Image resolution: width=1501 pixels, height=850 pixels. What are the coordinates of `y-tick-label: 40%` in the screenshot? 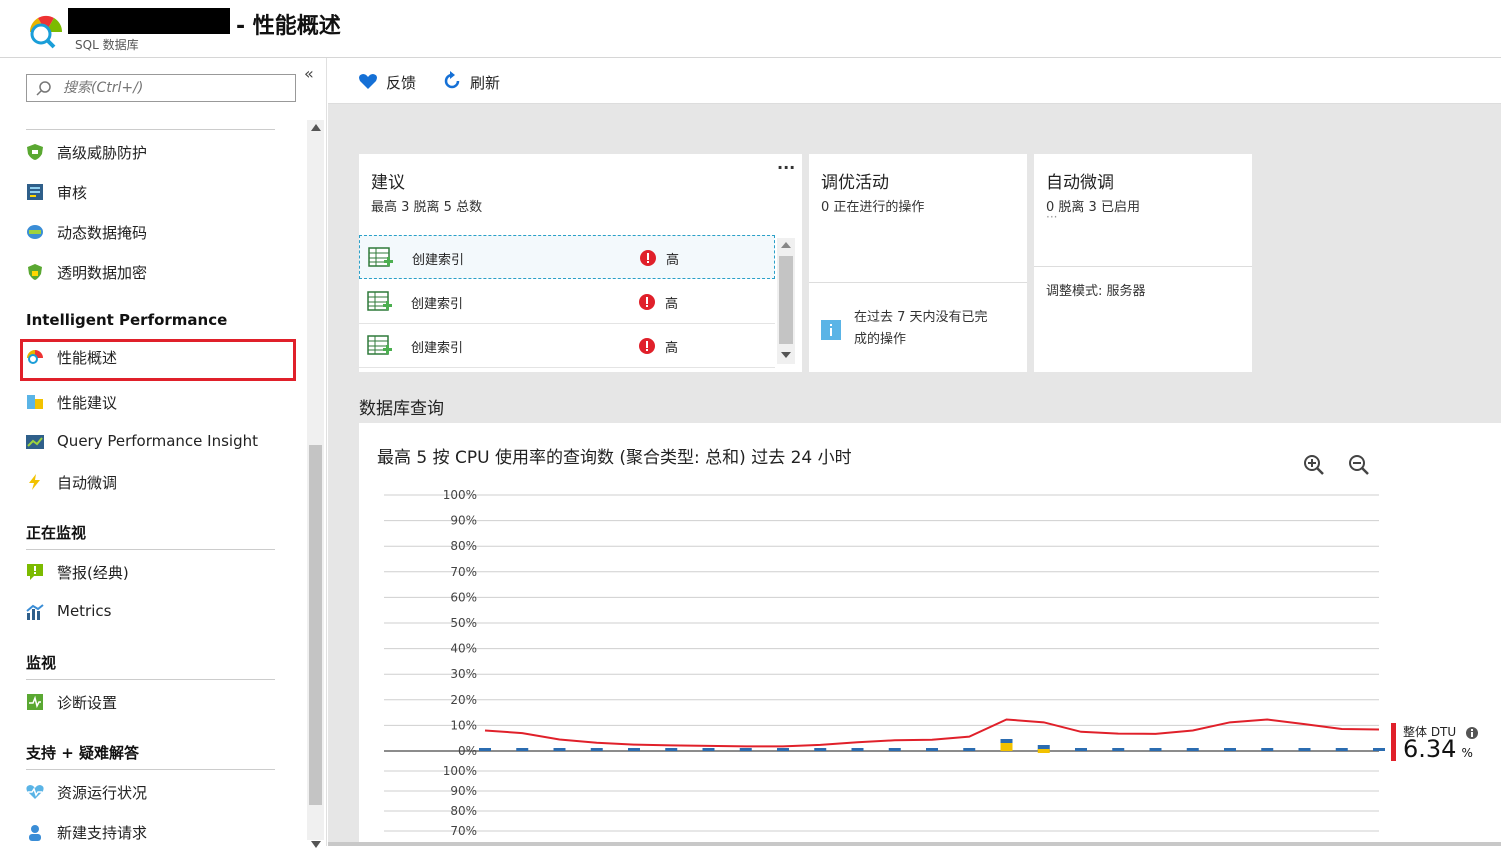 It's located at (463, 649).